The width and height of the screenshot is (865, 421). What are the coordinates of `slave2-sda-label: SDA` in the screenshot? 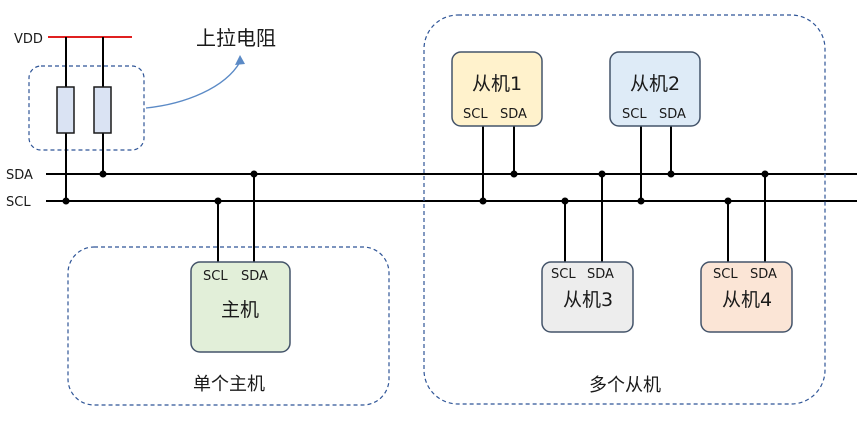 It's located at (672, 114).